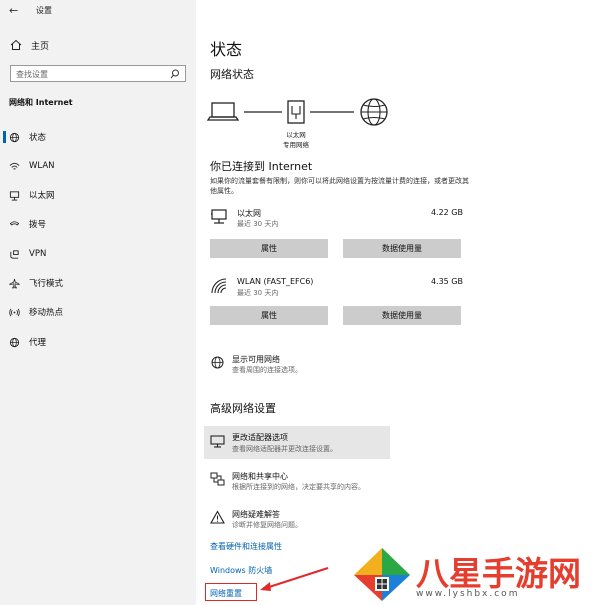 This screenshot has width=600, height=605. Describe the element at coordinates (14, 137) in the screenshot. I see `globe-status-icon` at that location.